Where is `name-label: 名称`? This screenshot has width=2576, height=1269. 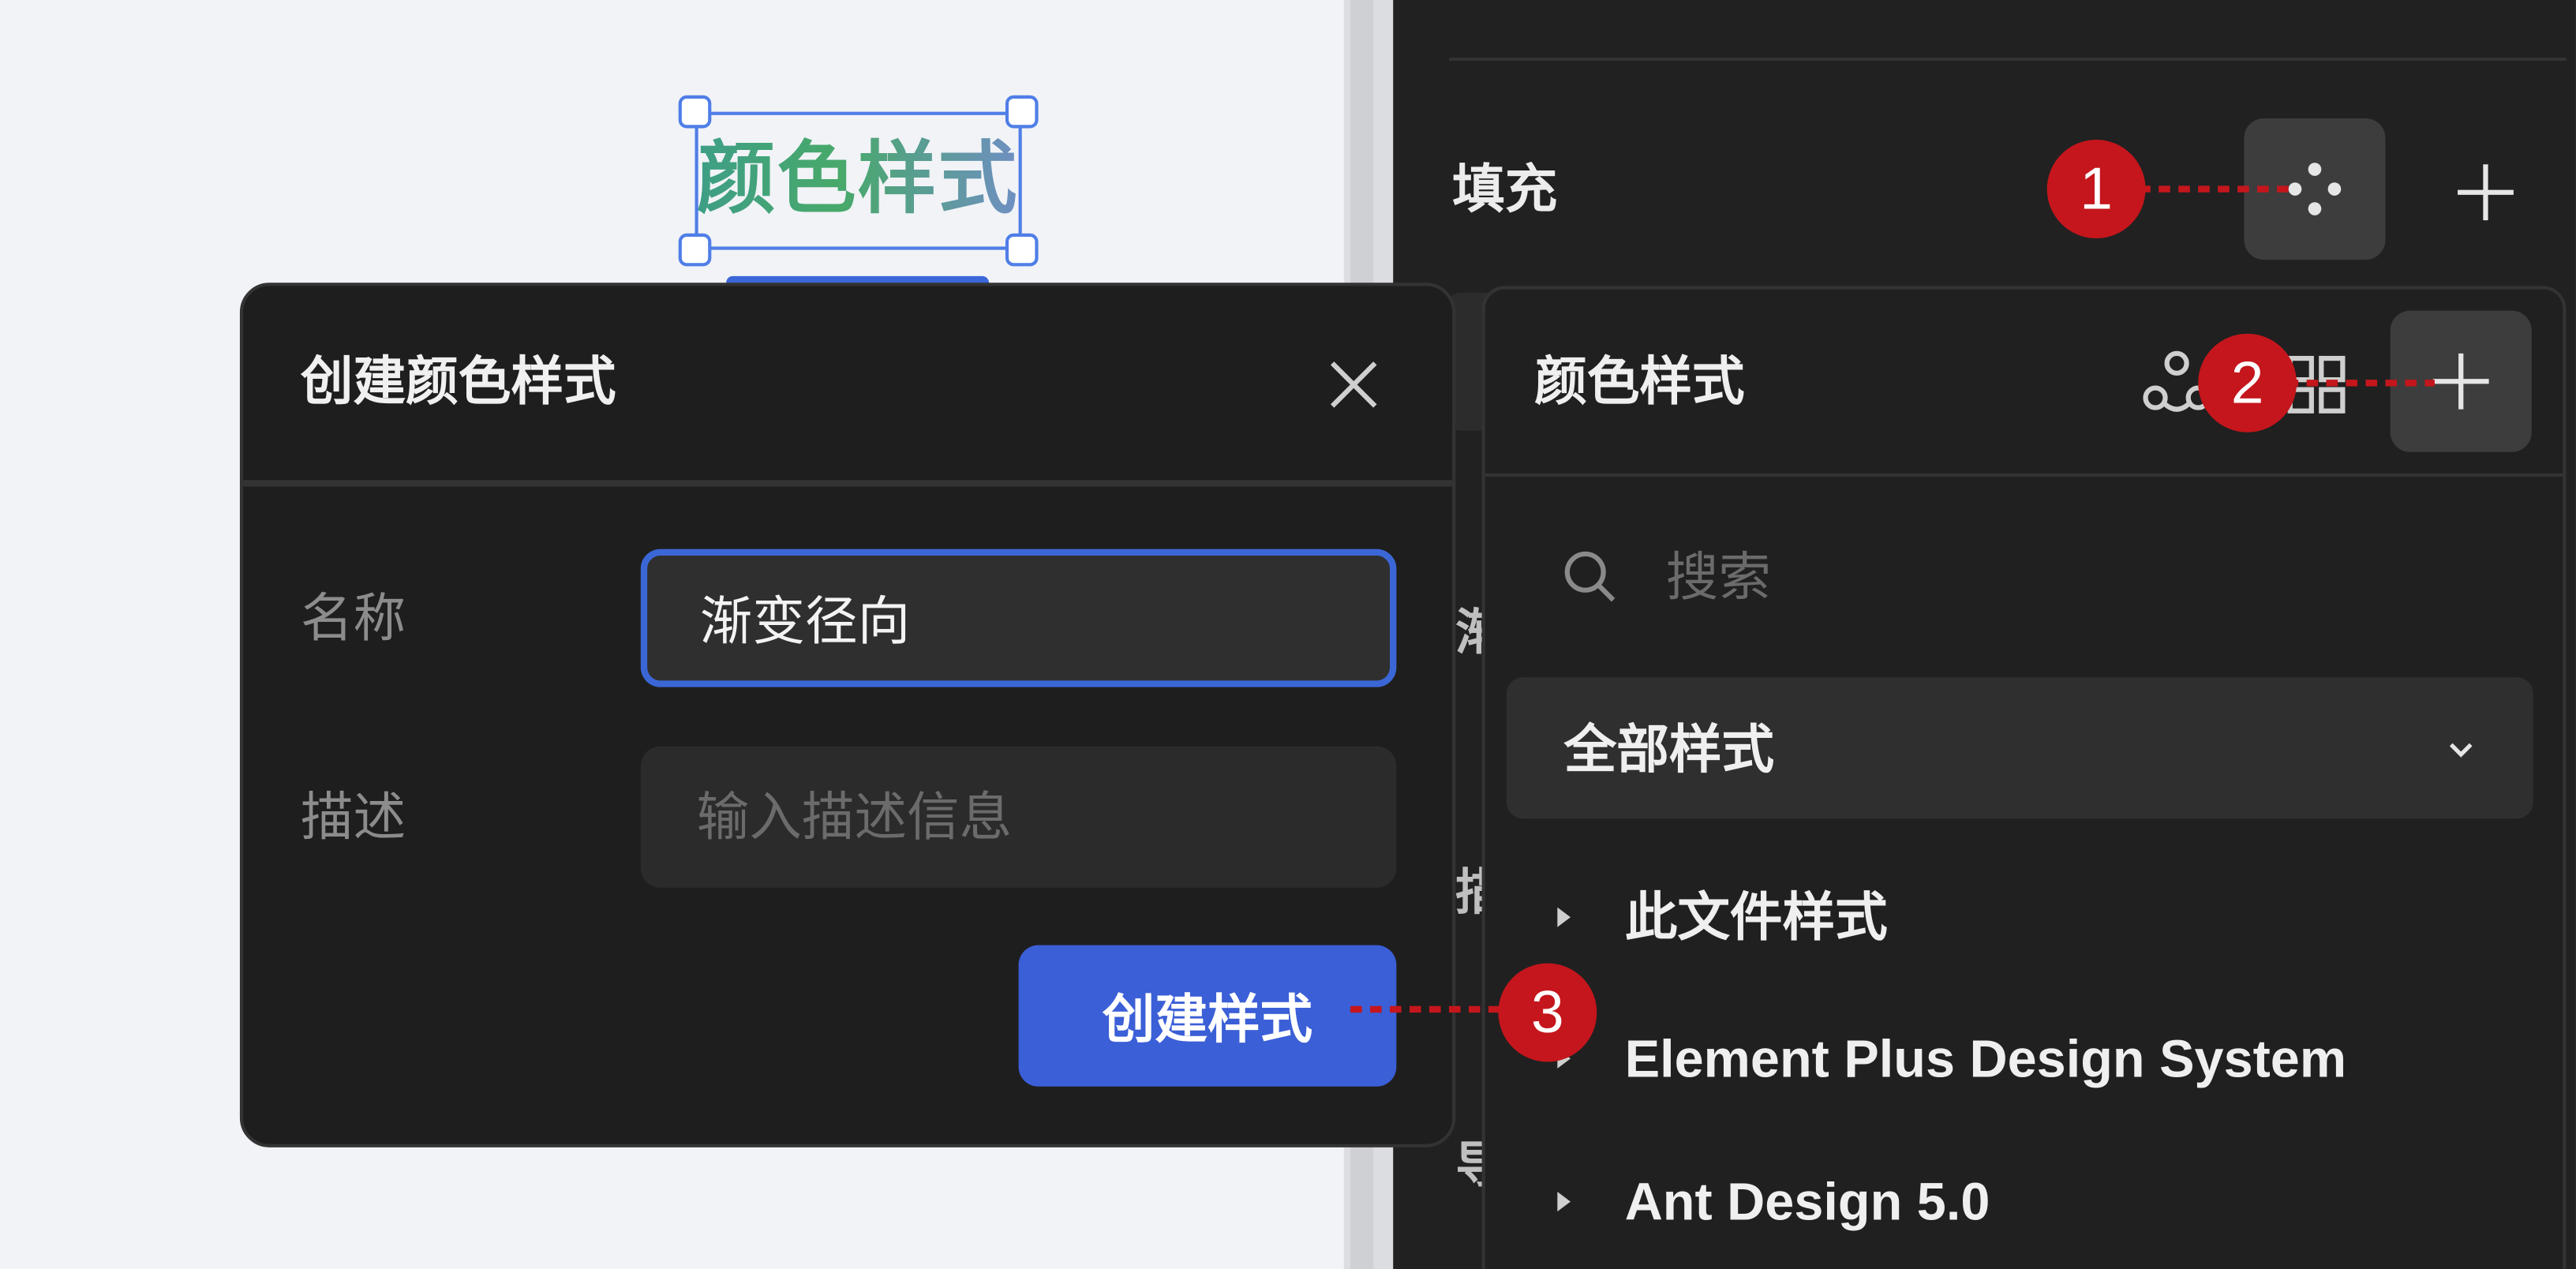 name-label: 名称 is located at coordinates (353, 618).